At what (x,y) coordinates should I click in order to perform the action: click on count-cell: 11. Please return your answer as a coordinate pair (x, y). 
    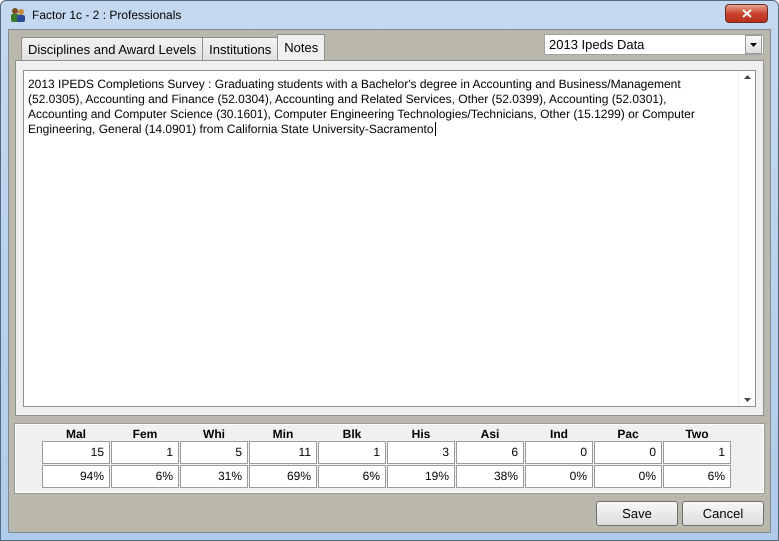
    Looking at the image, I should click on (283, 452).